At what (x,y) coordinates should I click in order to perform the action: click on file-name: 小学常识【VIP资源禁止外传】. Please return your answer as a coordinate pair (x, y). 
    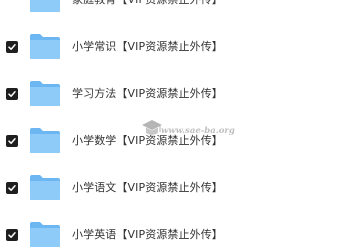
    Looking at the image, I should click on (147, 46).